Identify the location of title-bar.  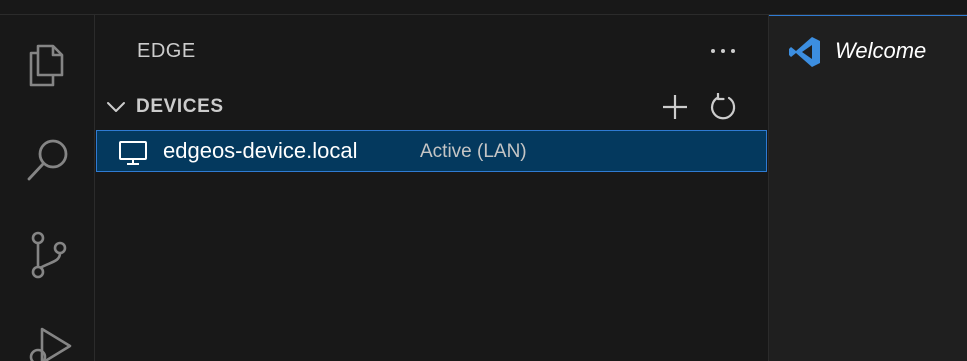
(483, 7).